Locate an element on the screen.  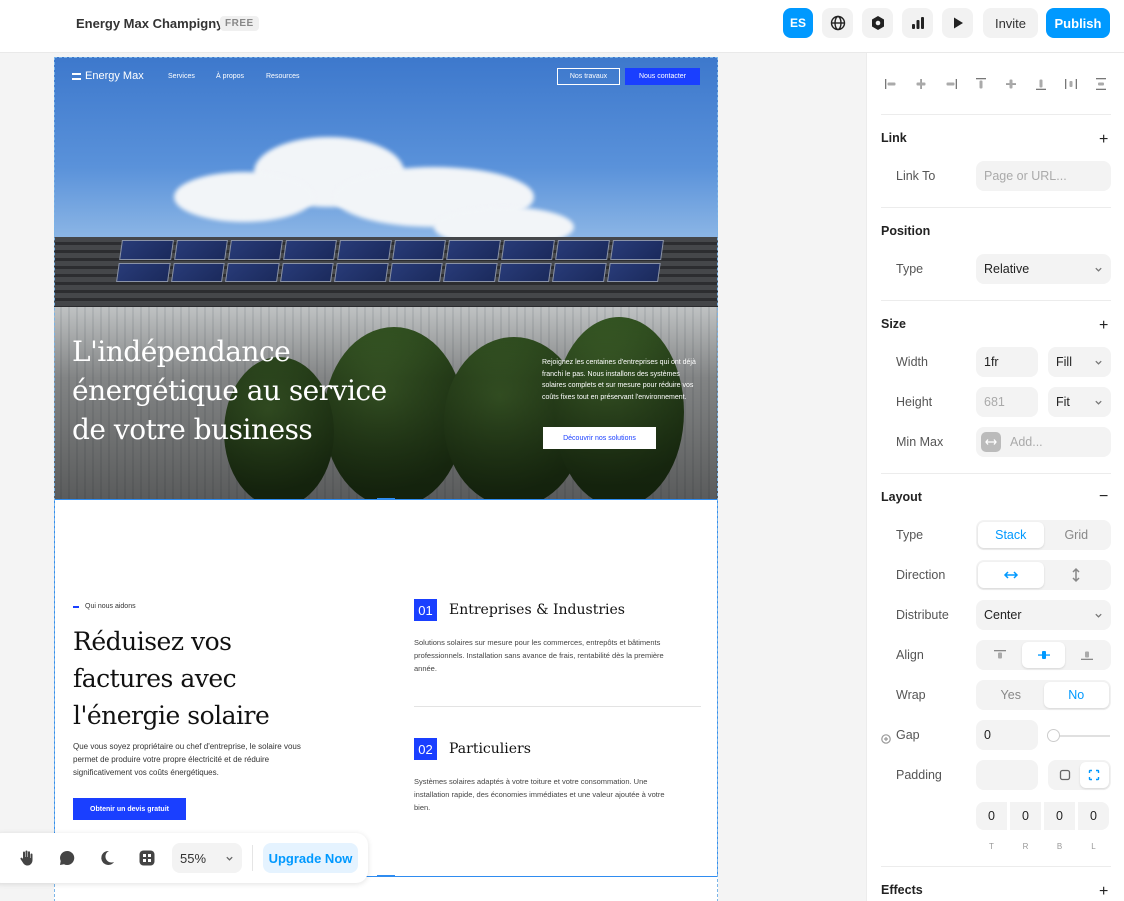
padding-input is located at coordinates (1007, 775).